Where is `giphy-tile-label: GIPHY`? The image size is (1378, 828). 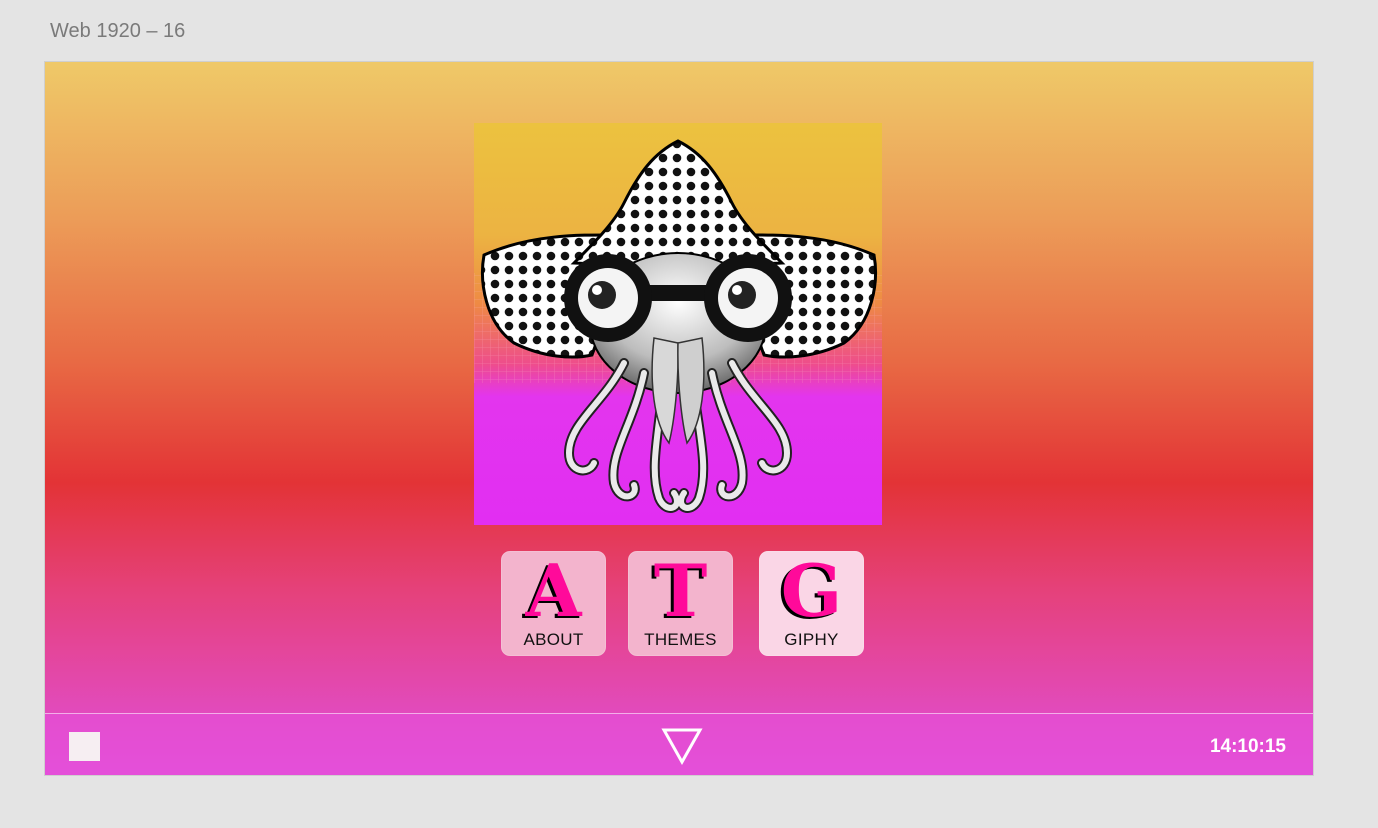
giphy-tile-label: GIPHY is located at coordinates (811, 639).